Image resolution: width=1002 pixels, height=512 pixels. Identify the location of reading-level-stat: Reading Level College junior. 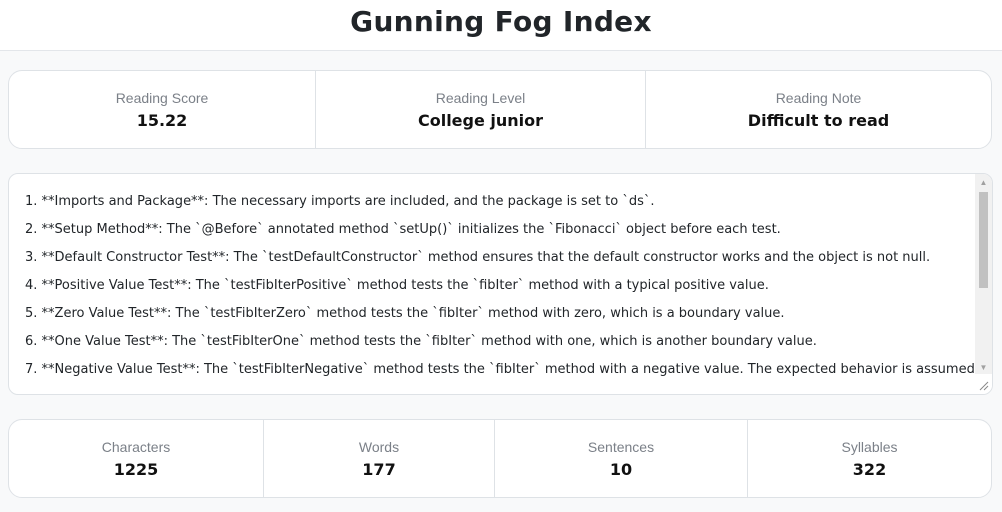
(481, 109).